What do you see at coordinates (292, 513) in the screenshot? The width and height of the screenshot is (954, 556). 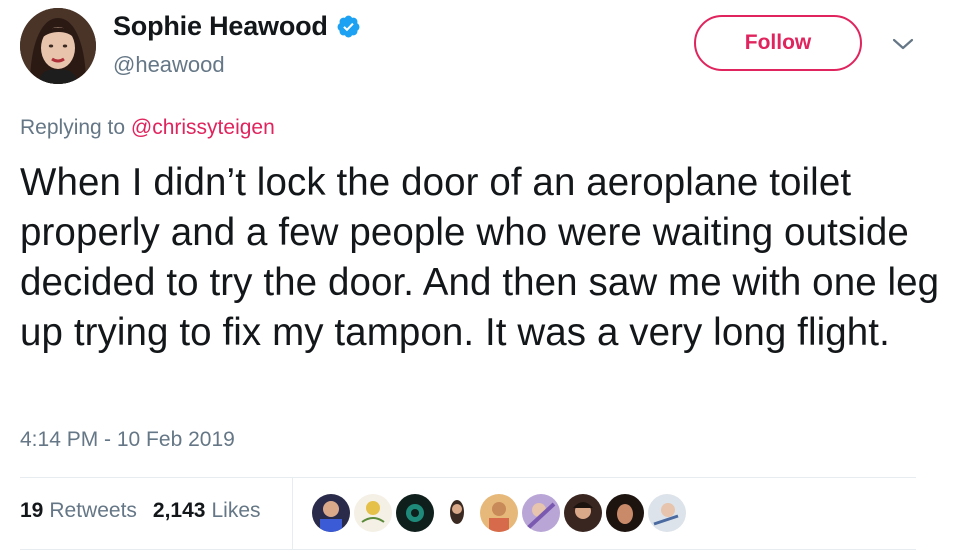 I see `stats-divider` at bounding box center [292, 513].